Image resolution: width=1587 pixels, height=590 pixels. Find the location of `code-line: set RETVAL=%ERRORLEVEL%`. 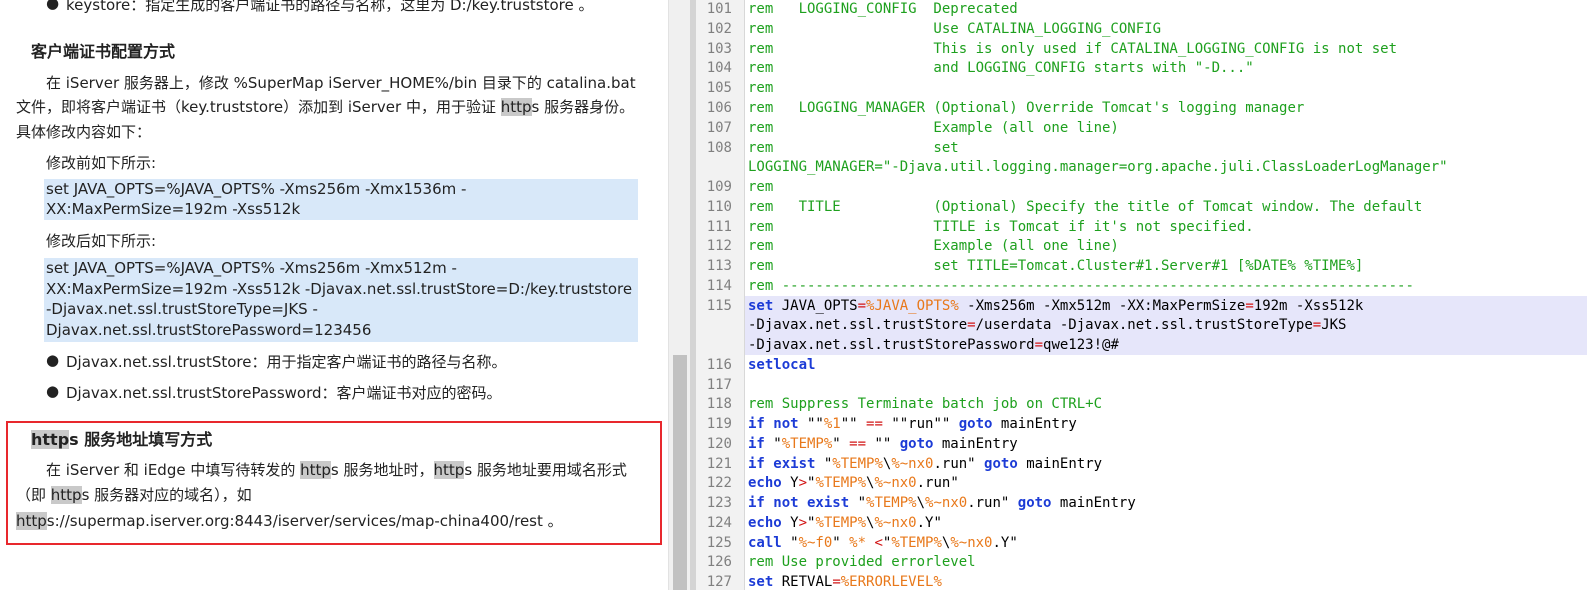

code-line: set RETVAL=%ERRORLEVEL% is located at coordinates (845, 582).